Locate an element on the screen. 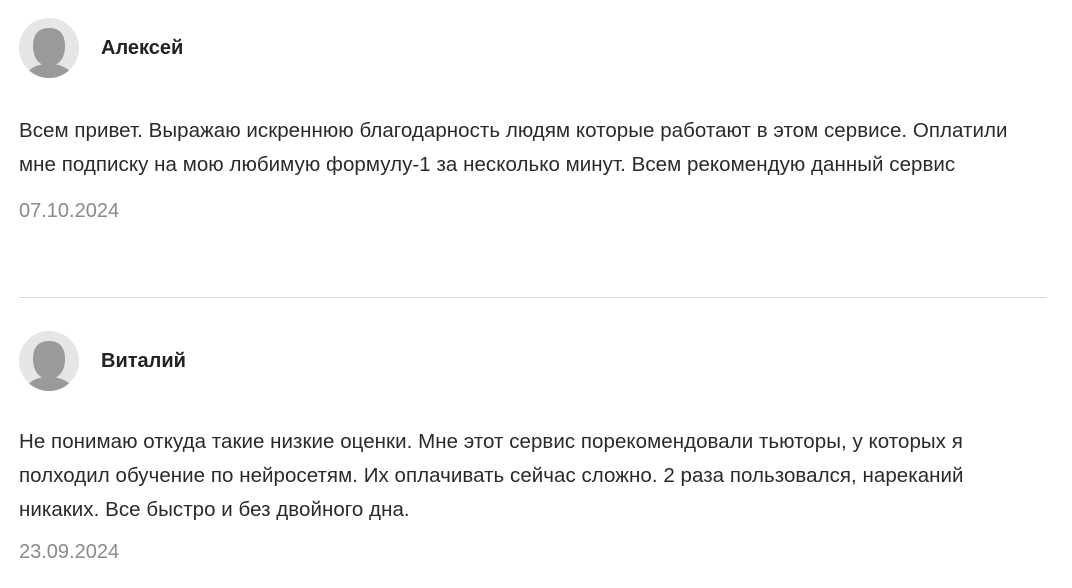 Image resolution: width=1072 pixels, height=588 pixels. review-author: Алексей is located at coordinates (142, 47).